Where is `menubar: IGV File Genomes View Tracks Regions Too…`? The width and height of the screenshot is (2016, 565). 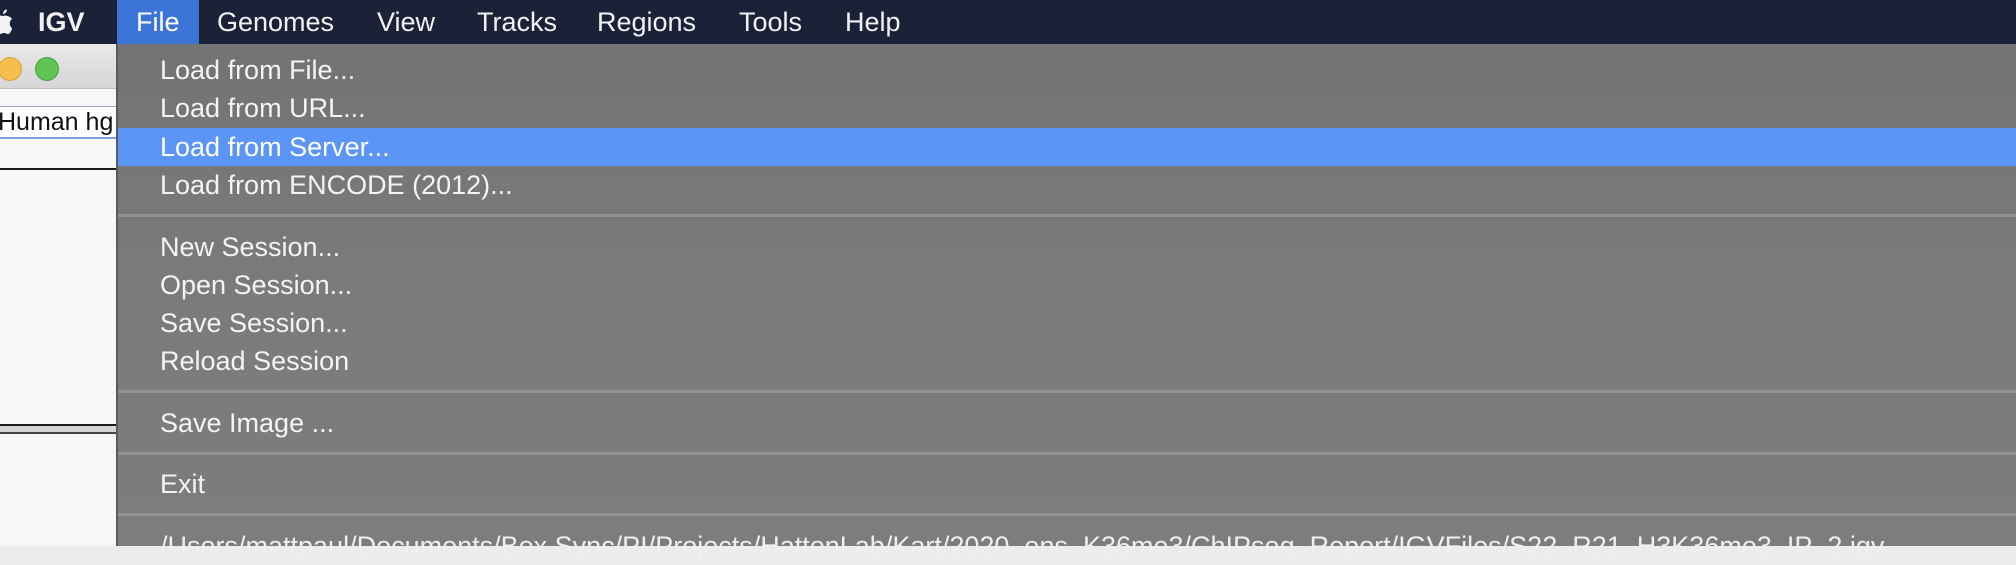
menubar: IGV File Genomes View Tracks Regions Too… is located at coordinates (1008, 22).